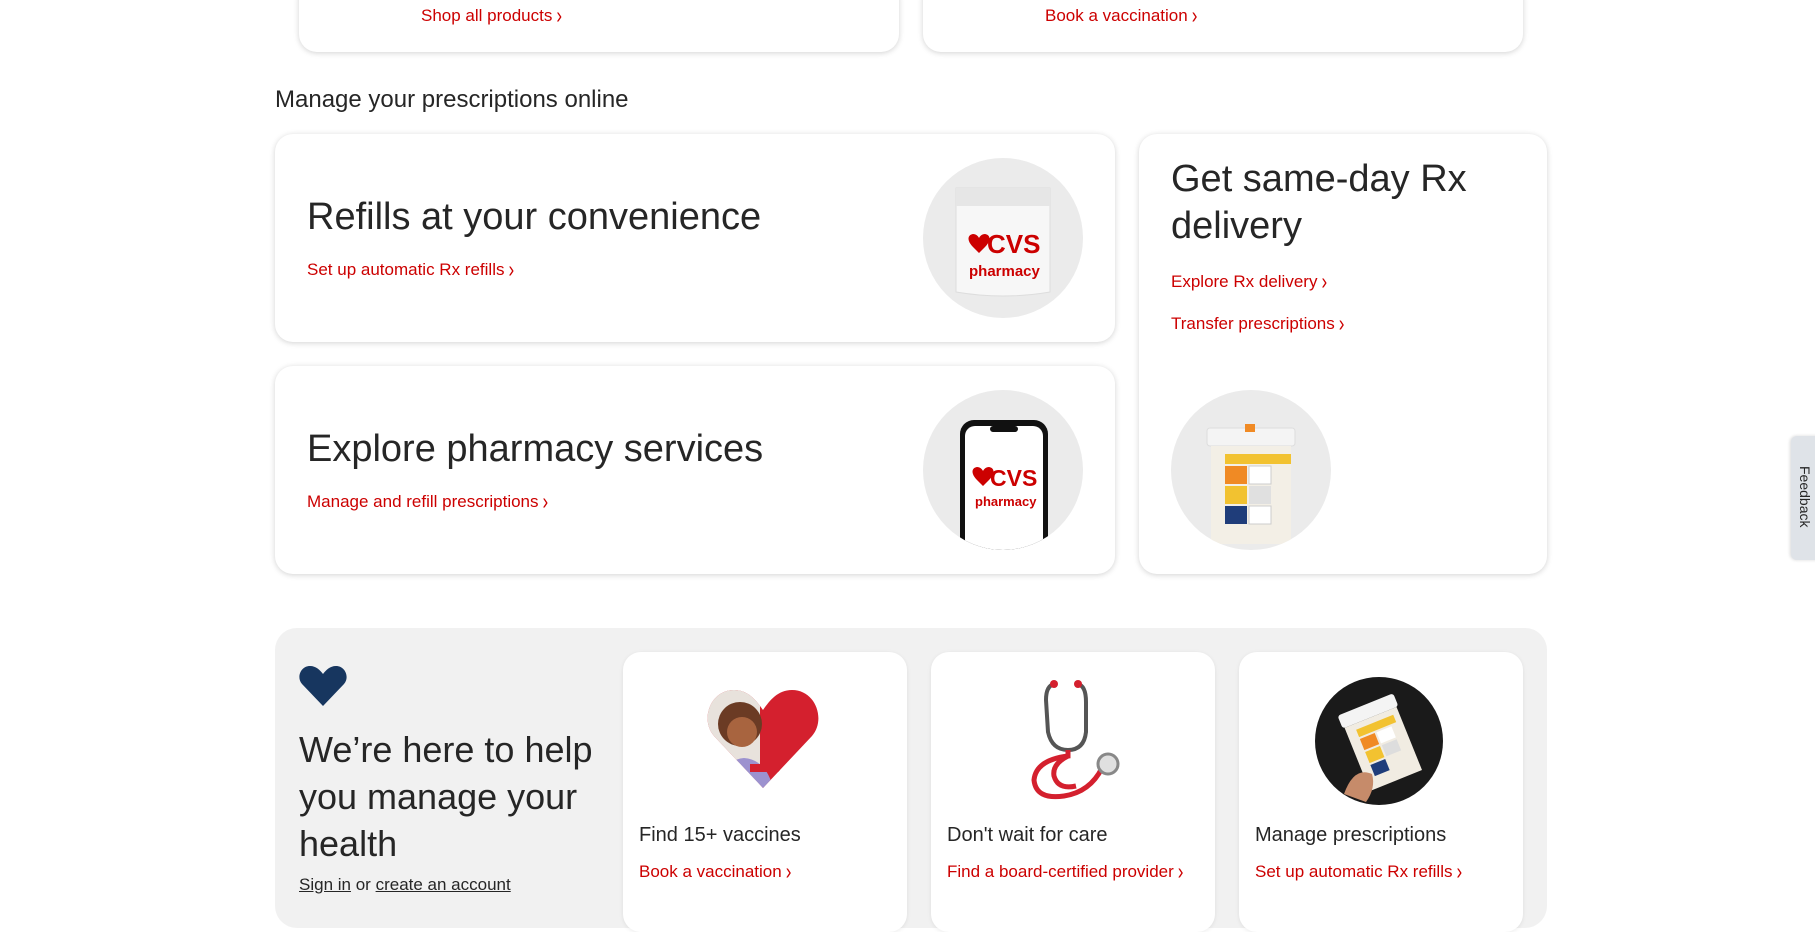 Image resolution: width=1815 pixels, height=932 pixels. I want to click on refills-heading: Refills at your convenience, so click(534, 217).